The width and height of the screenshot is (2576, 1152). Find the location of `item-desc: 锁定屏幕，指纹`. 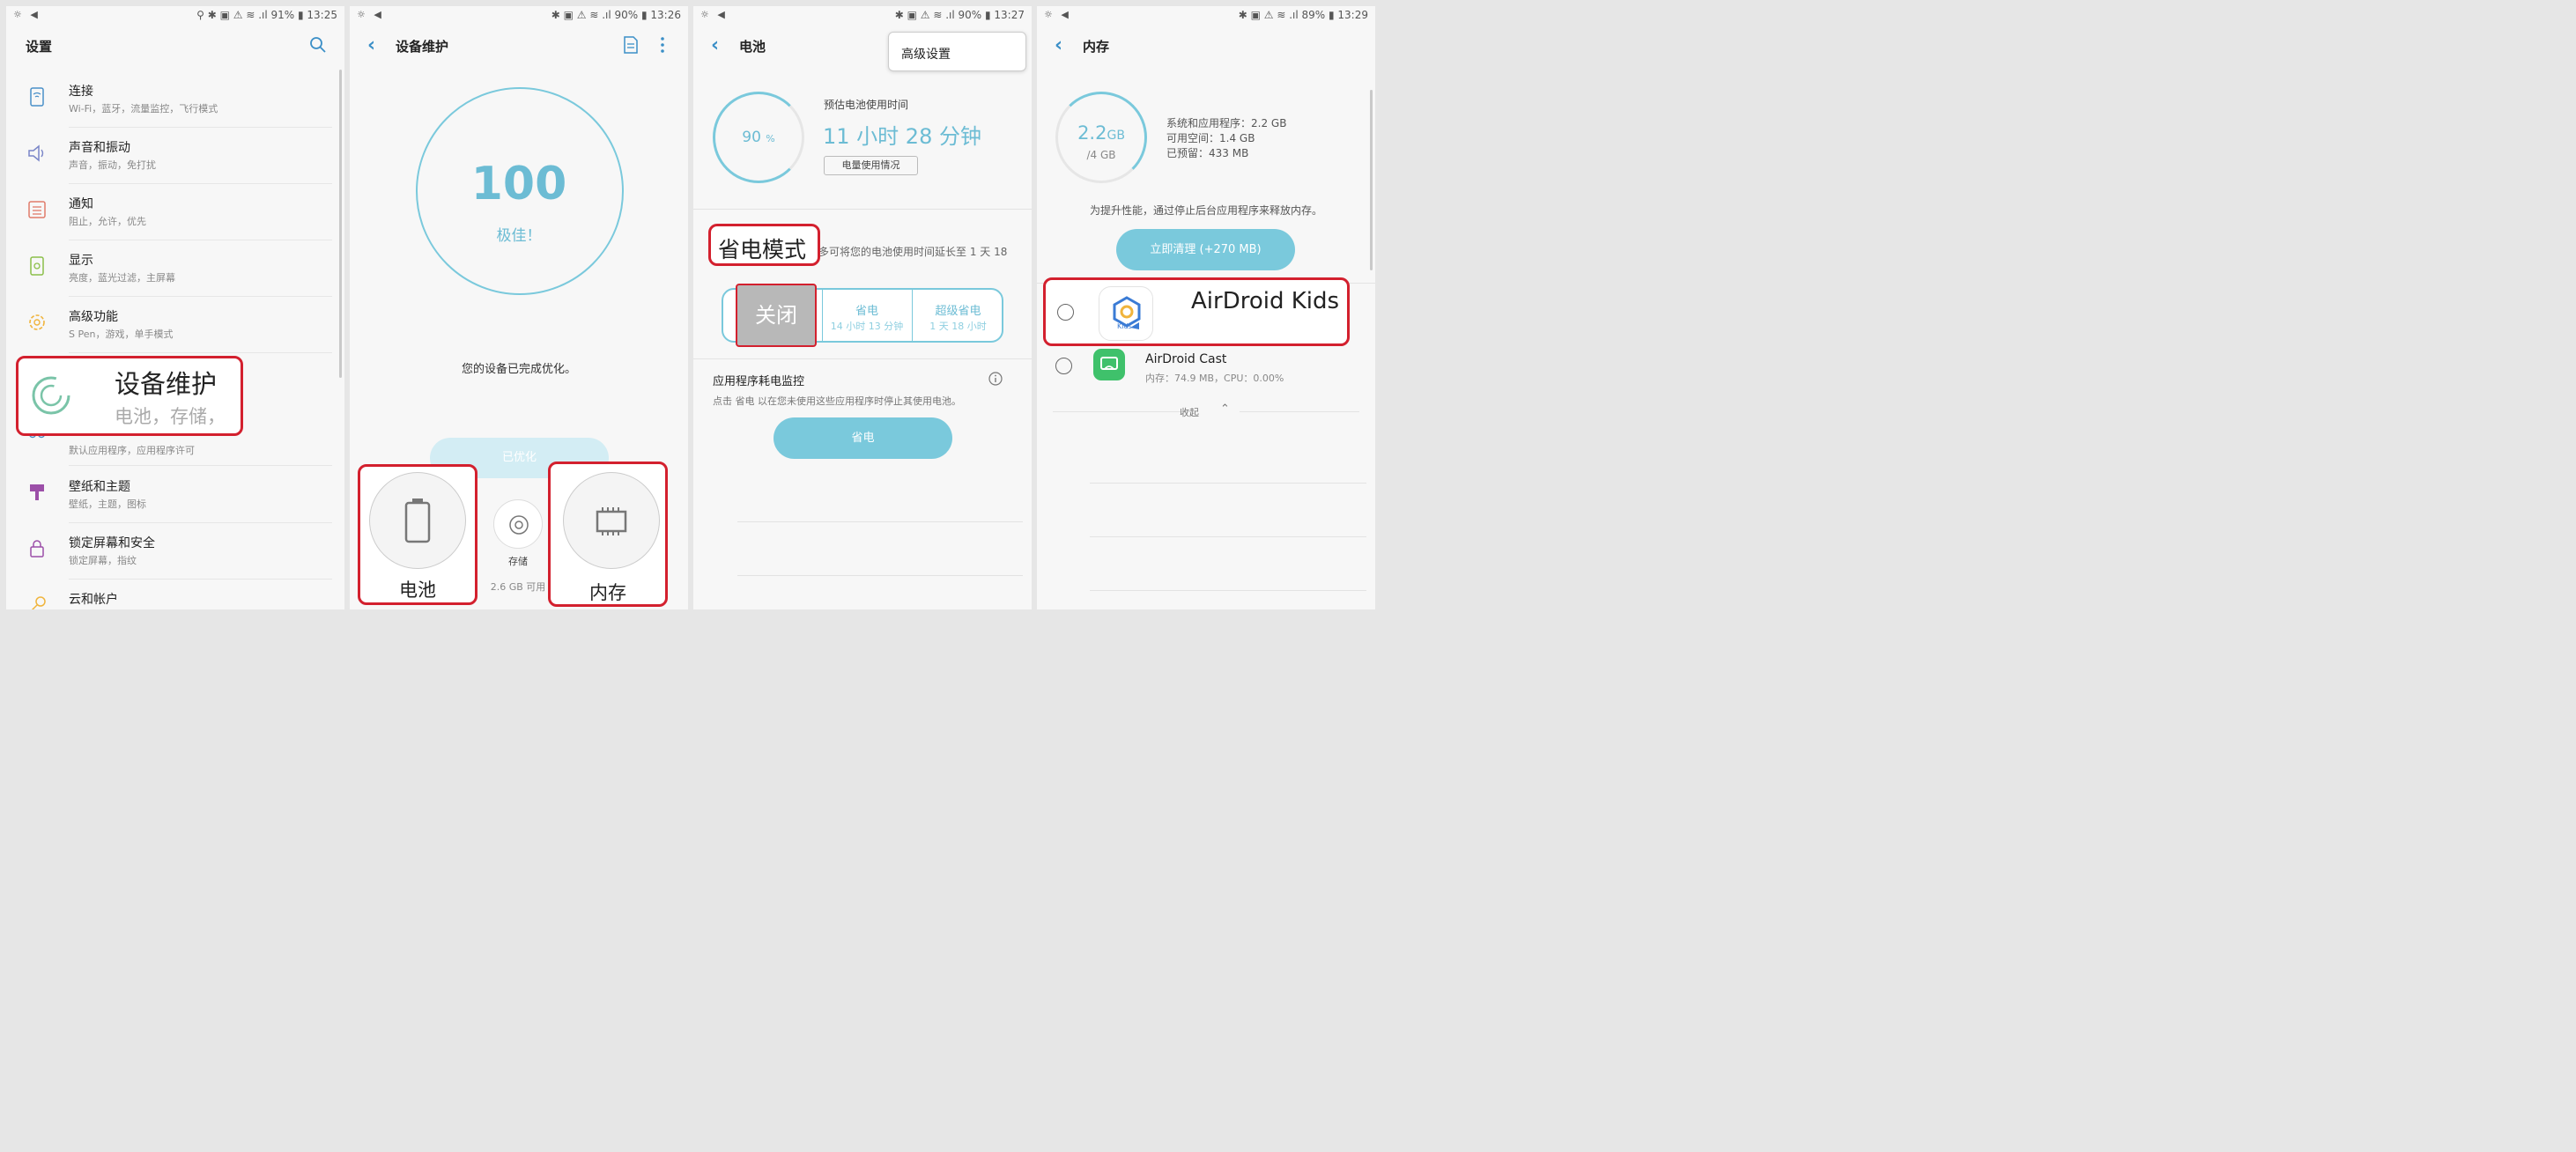

item-desc: 锁定屏幕，指纹 is located at coordinates (103, 561).